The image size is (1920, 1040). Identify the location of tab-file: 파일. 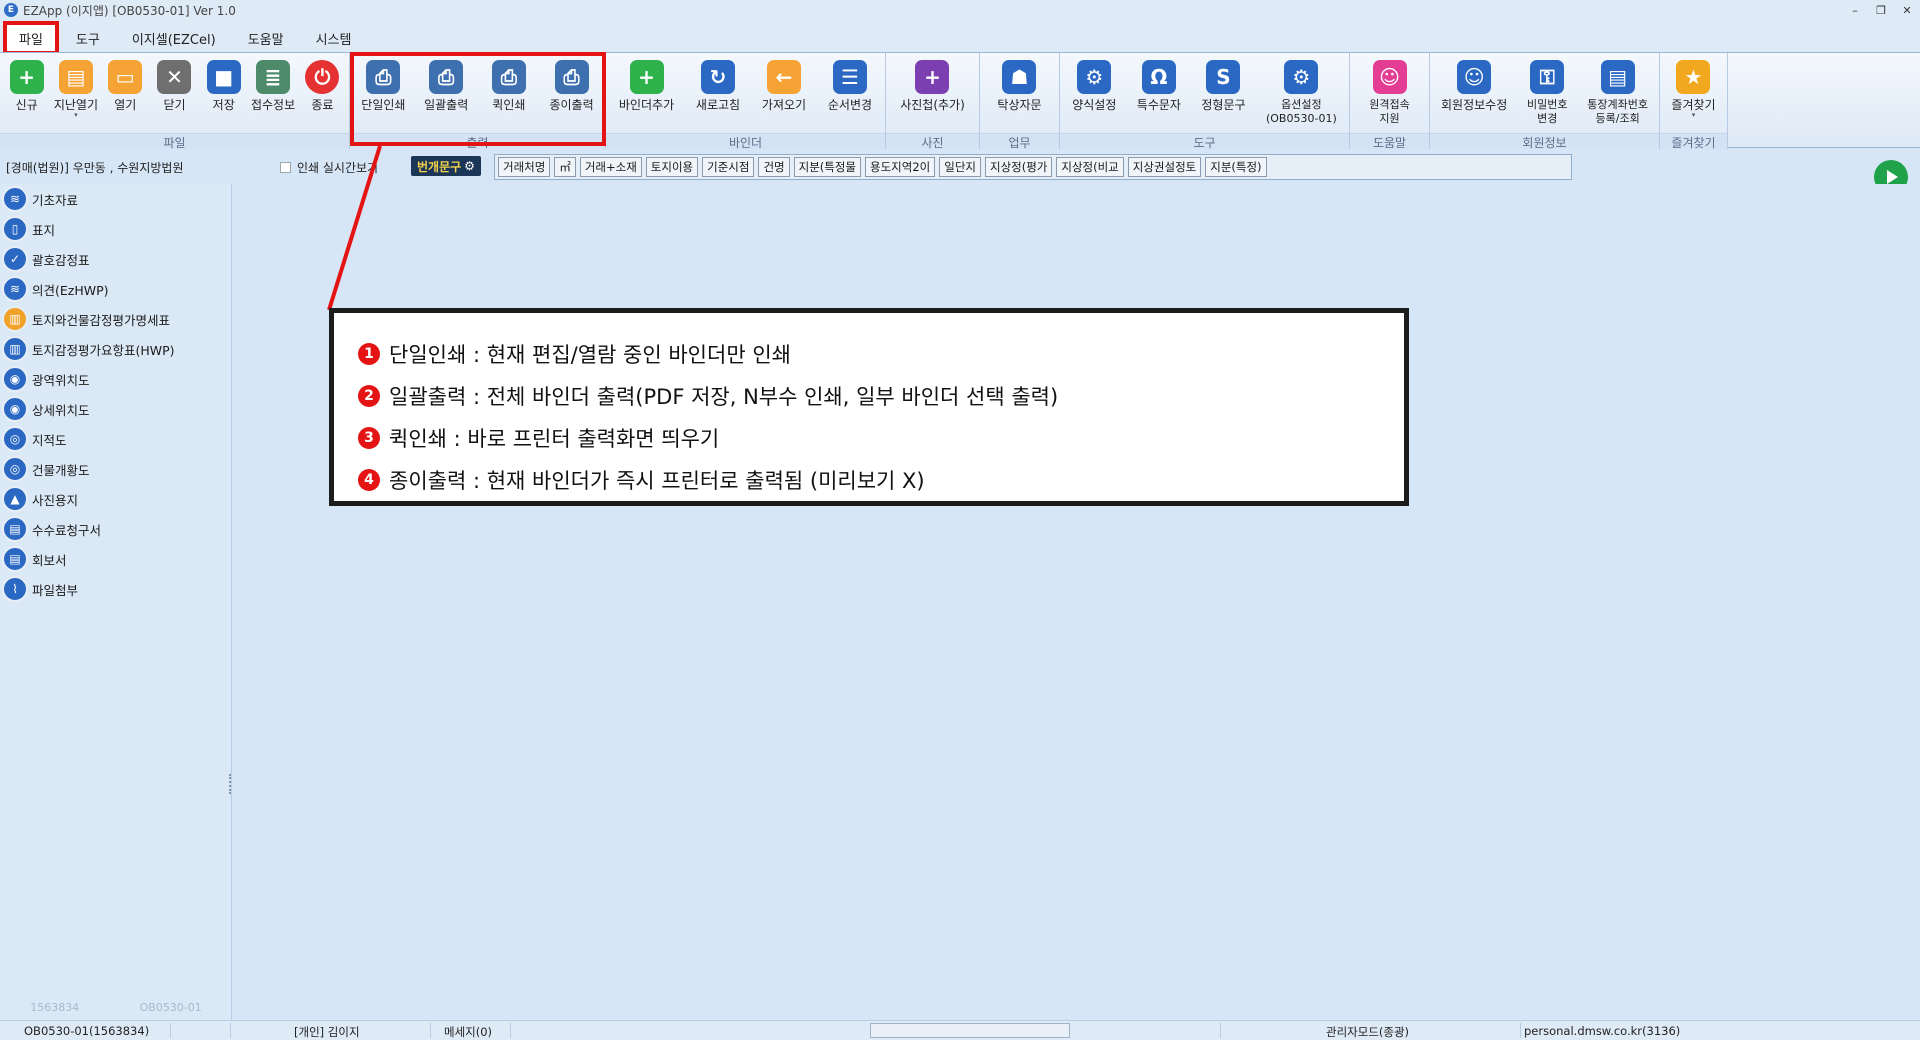
(31, 38).